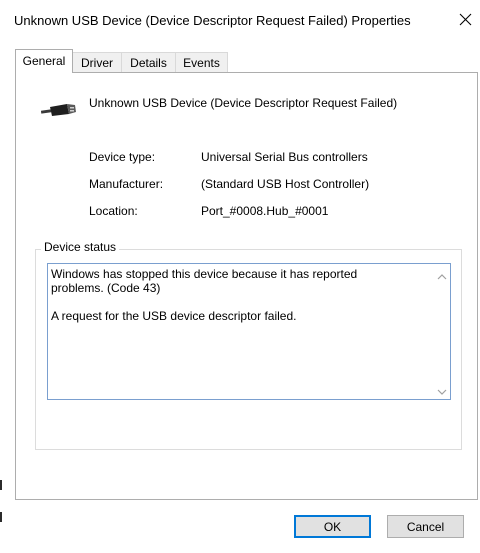 This screenshot has height=553, width=480. What do you see at coordinates (284, 157) in the screenshot?
I see `device-type-value: Universal Serial Bus controllers` at bounding box center [284, 157].